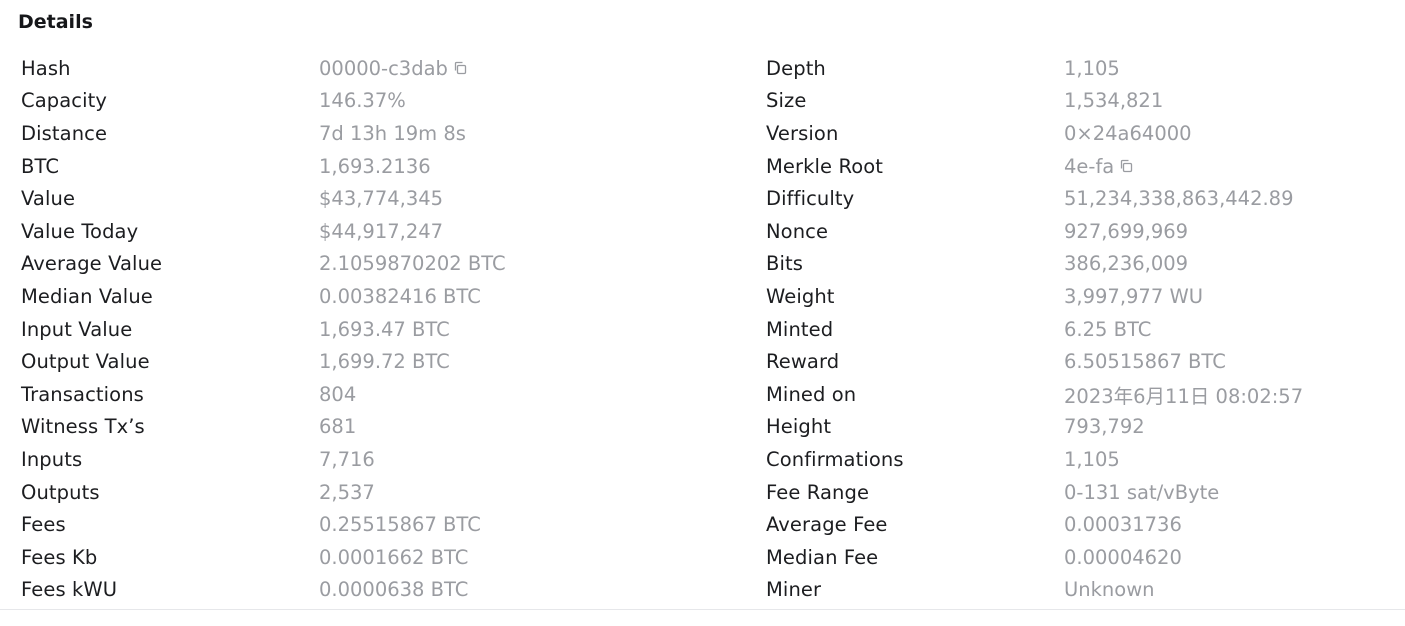  I want to click on detail-value: 927,699,969, so click(1126, 231).